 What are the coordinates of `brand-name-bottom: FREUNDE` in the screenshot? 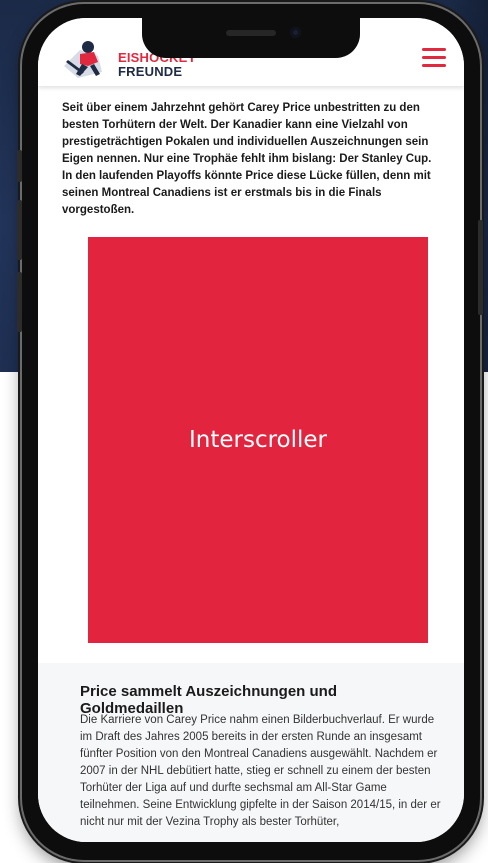 It's located at (150, 71).